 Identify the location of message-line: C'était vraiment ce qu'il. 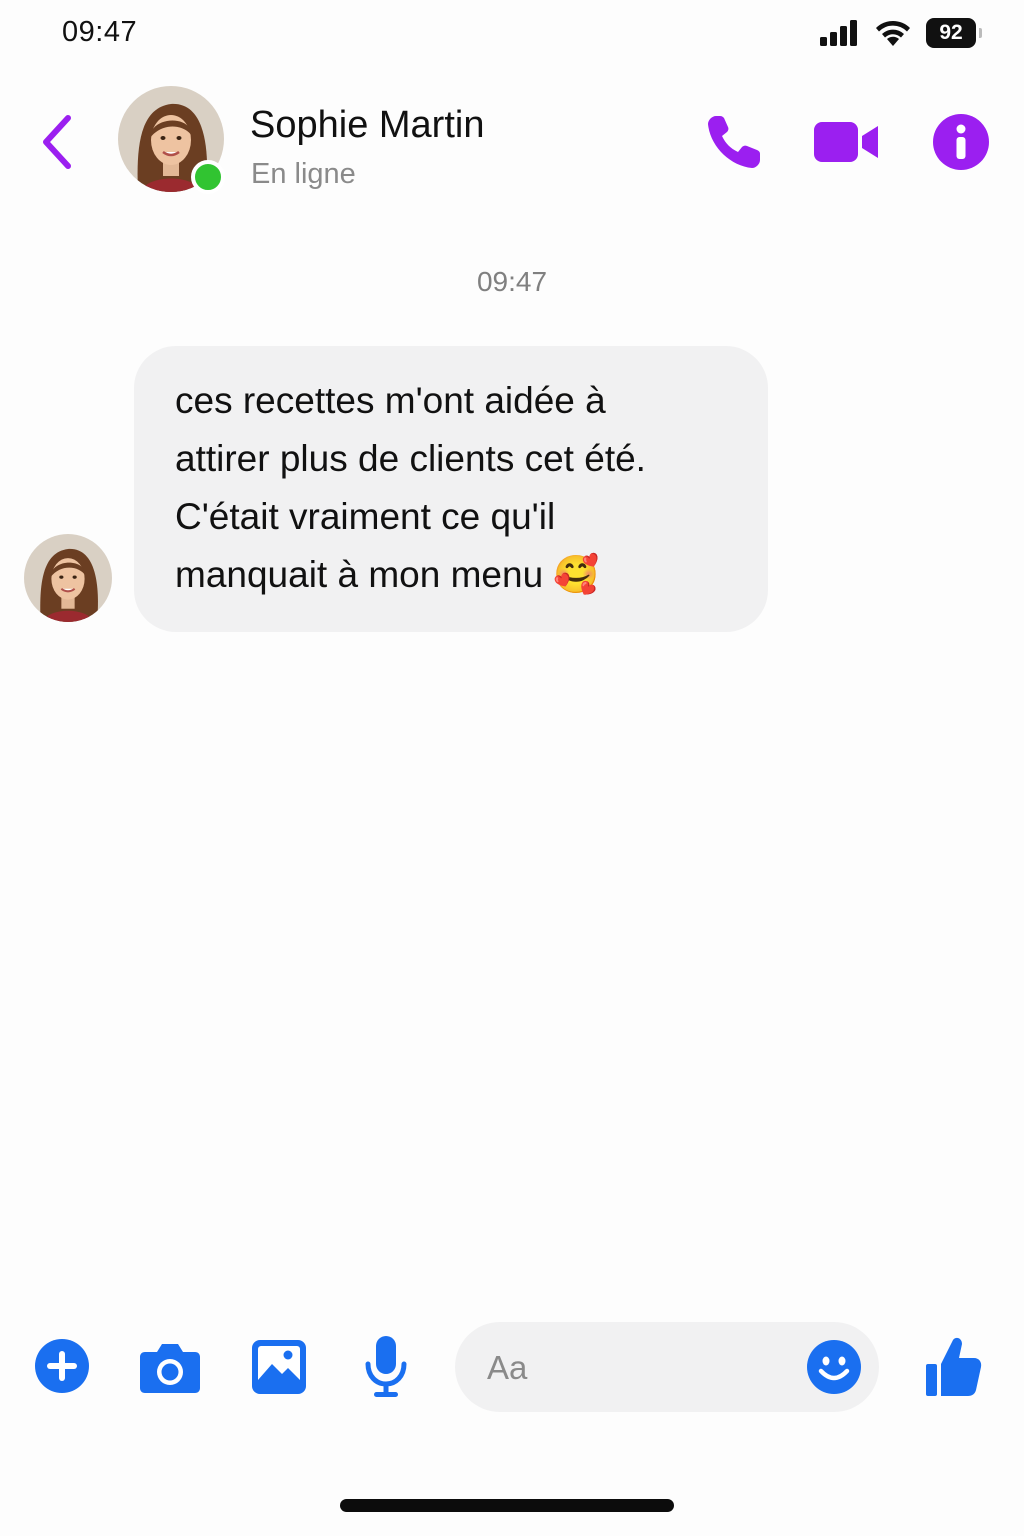
(365, 516).